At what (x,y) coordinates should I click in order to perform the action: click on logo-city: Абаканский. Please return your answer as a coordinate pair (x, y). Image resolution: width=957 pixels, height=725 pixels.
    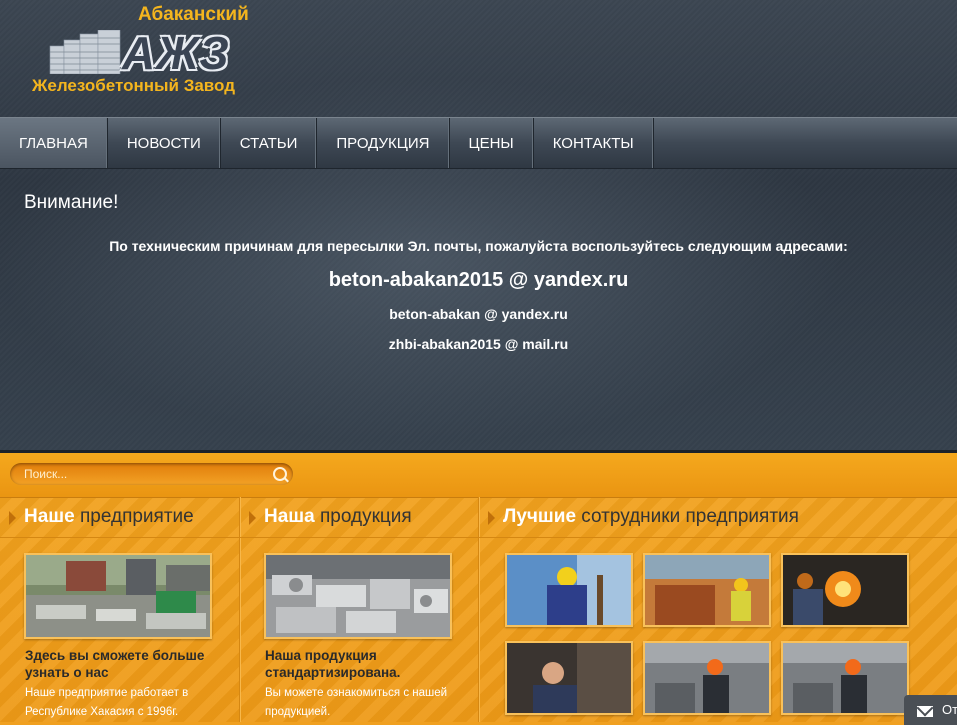
    Looking at the image, I should click on (193, 14).